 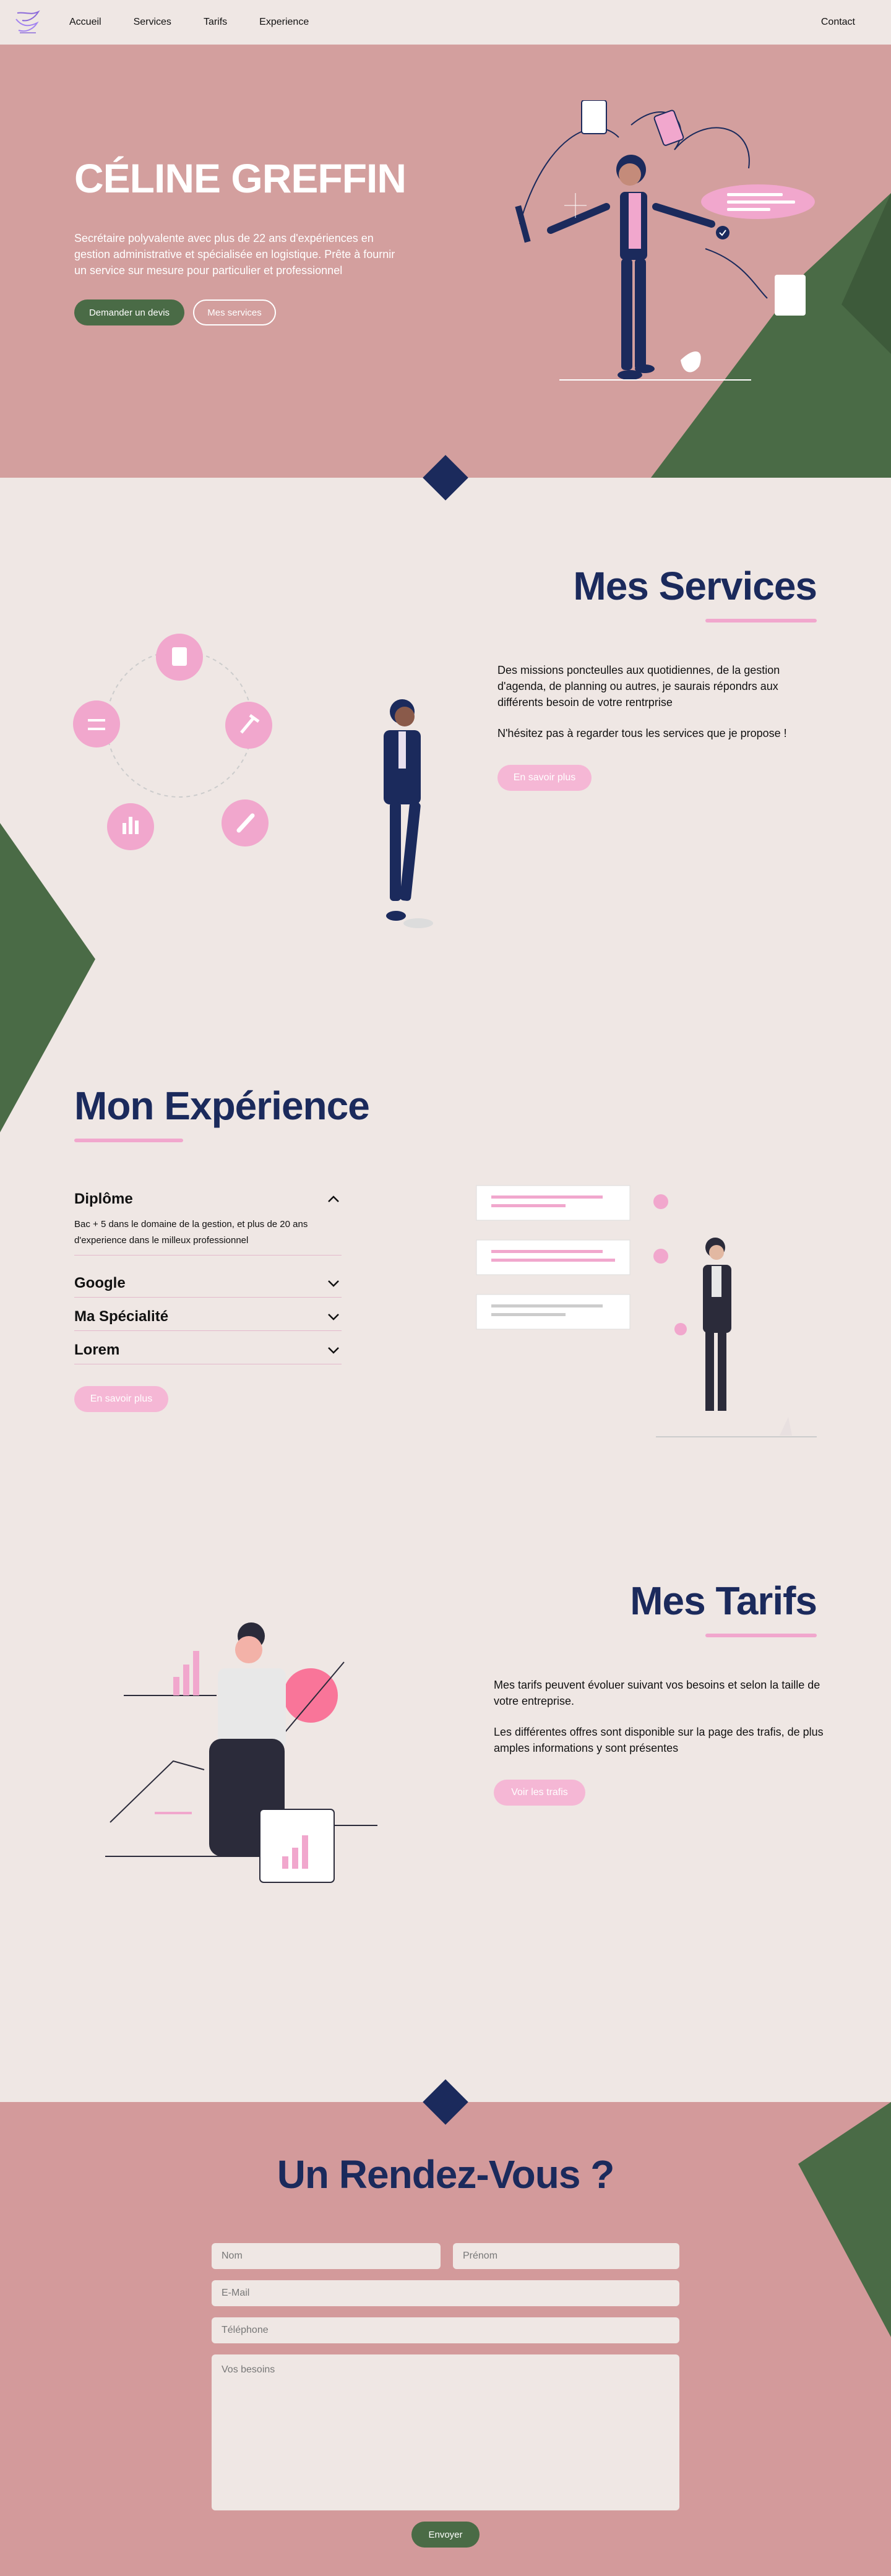 I want to click on nav-link-experience: Experience, so click(x=284, y=22).